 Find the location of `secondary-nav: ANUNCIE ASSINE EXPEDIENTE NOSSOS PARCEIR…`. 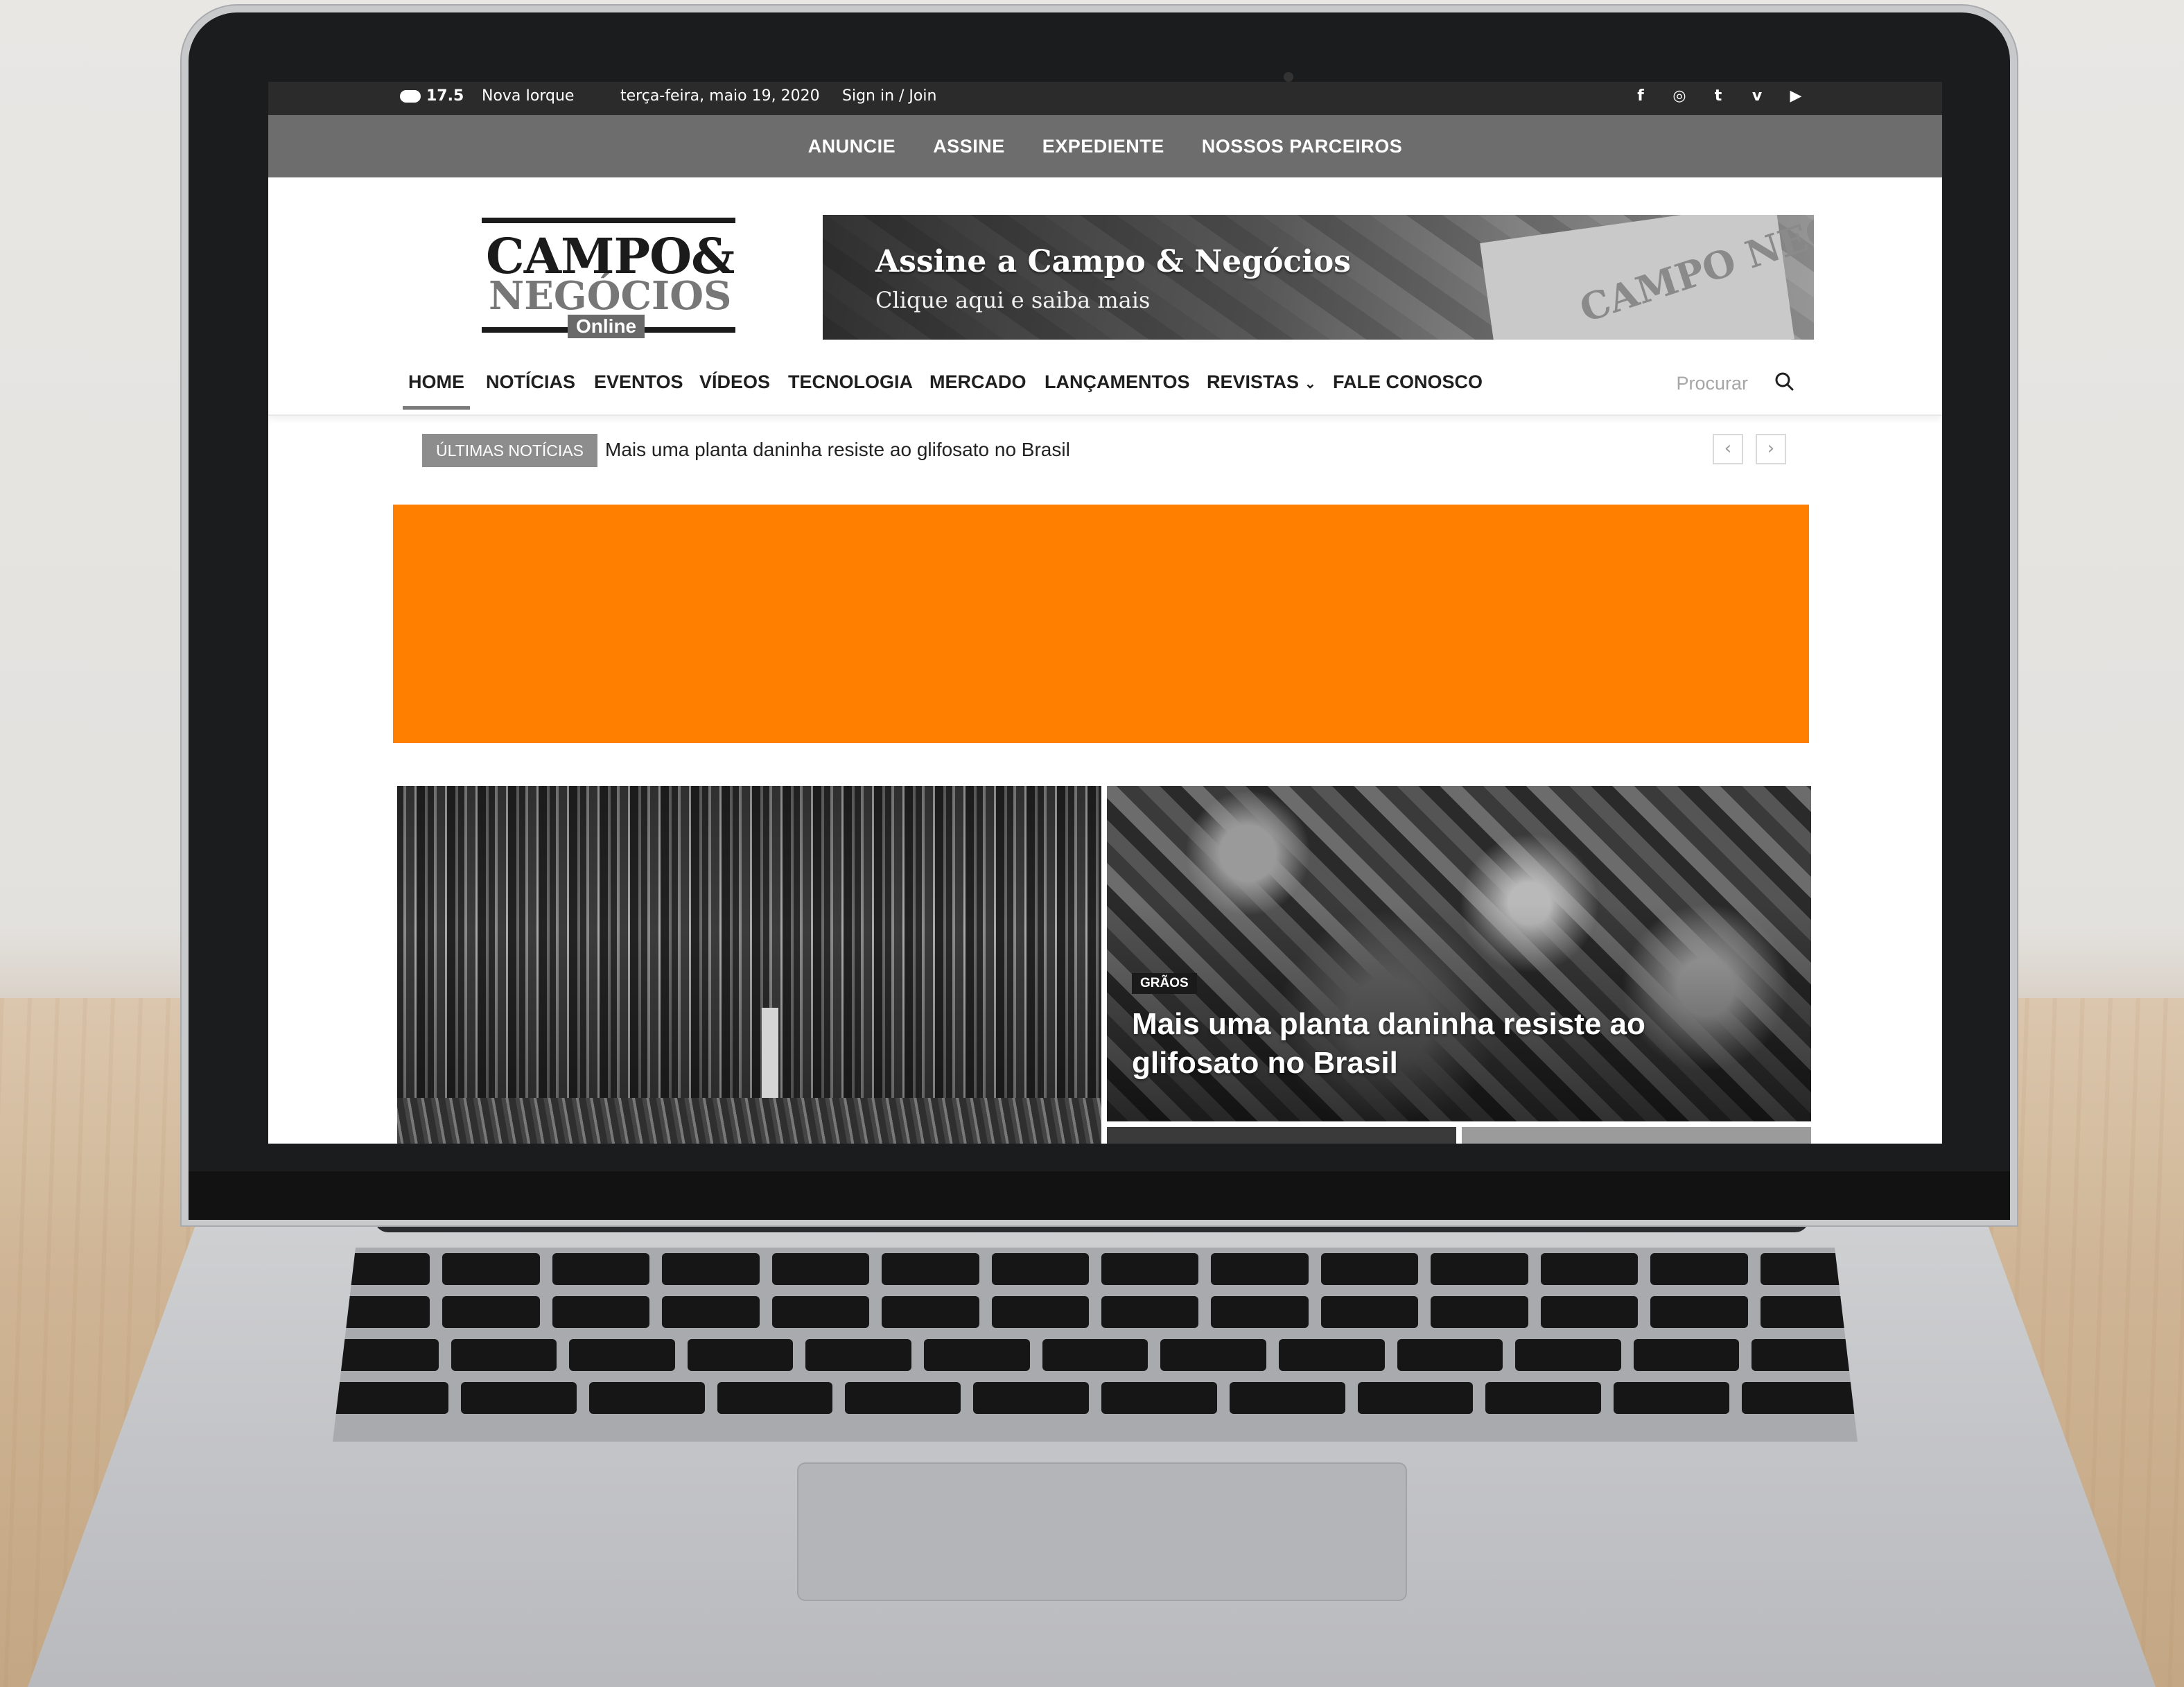

secondary-nav: ANUNCIE ASSINE EXPEDIENTE NOSSOS PARCEIR… is located at coordinates (1105, 146).